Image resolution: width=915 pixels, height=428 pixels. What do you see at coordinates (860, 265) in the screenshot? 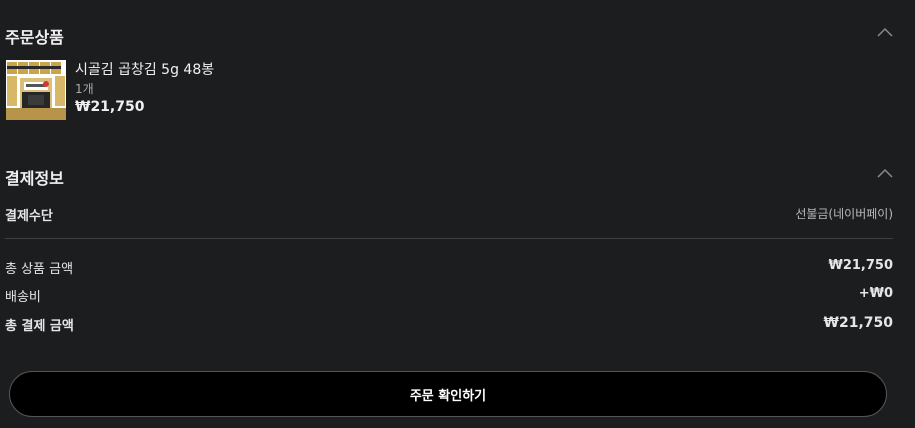
I see `subtotal-value: ₩21,750` at bounding box center [860, 265].